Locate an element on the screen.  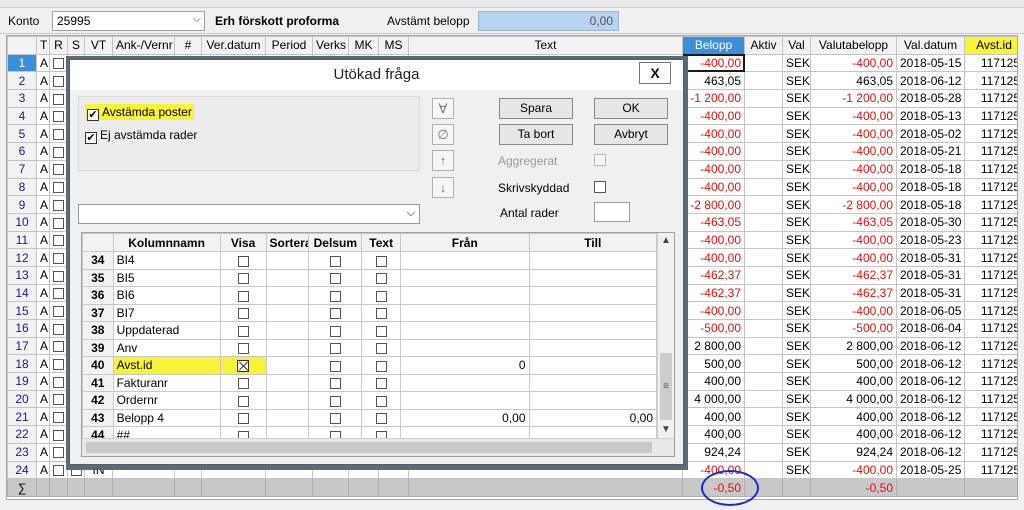
column-header-5: # is located at coordinates (188, 45).